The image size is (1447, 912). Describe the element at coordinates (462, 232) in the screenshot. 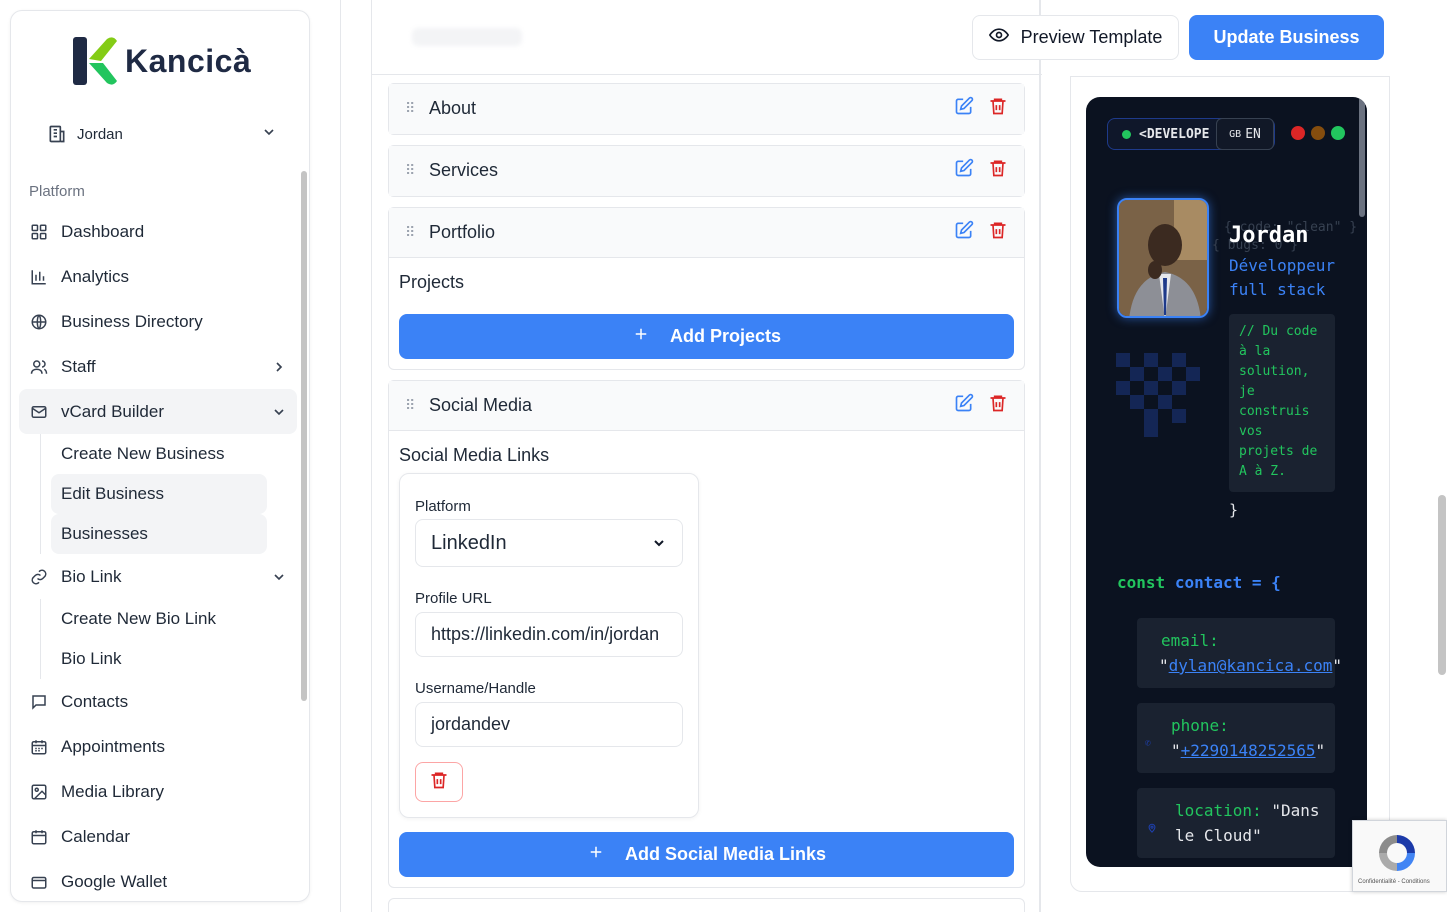

I see `section-title: Portfolio` at that location.